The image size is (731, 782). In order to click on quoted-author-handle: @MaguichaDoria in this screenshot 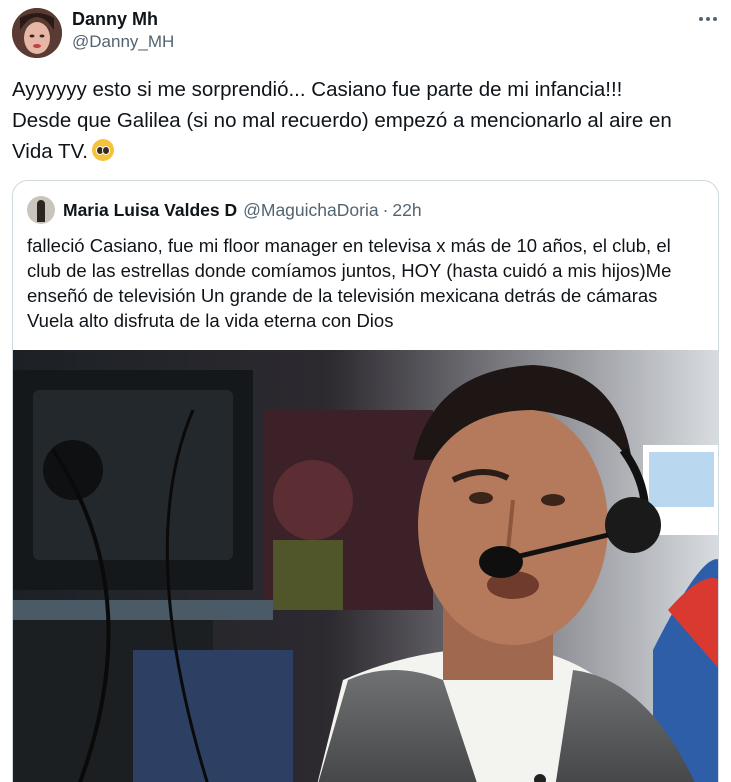, I will do `click(311, 209)`.